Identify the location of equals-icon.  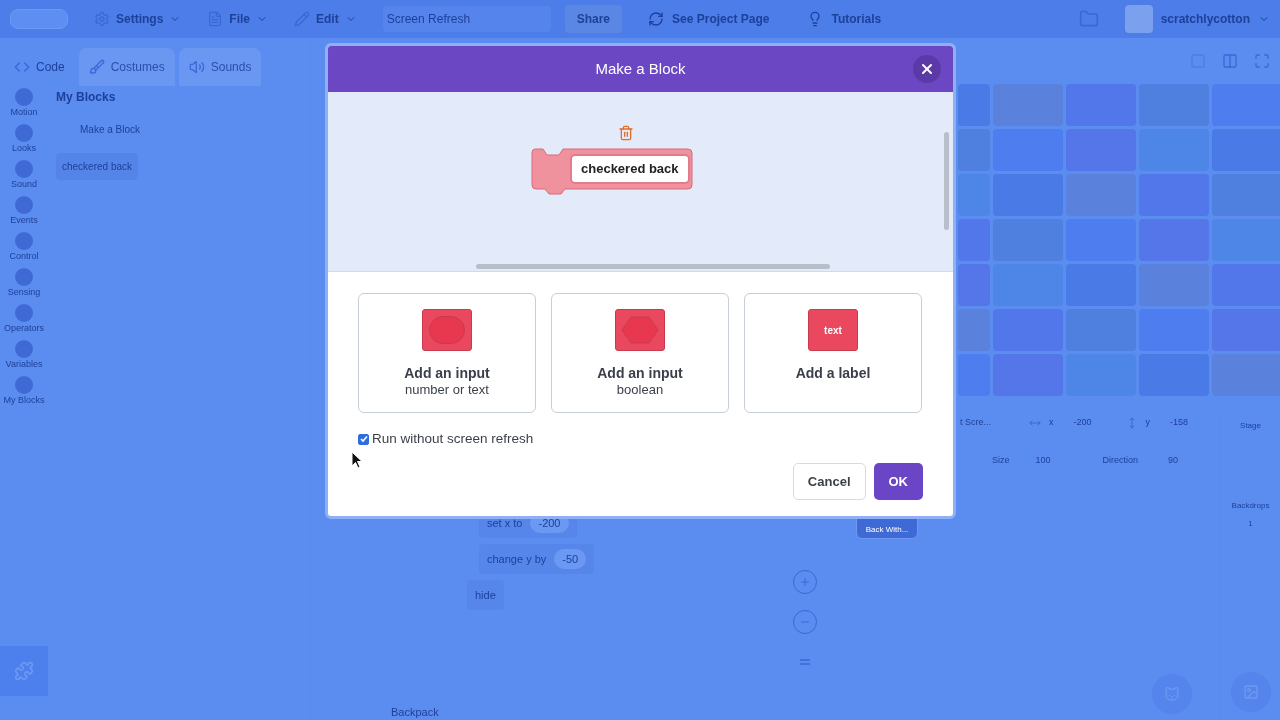
(805, 662).